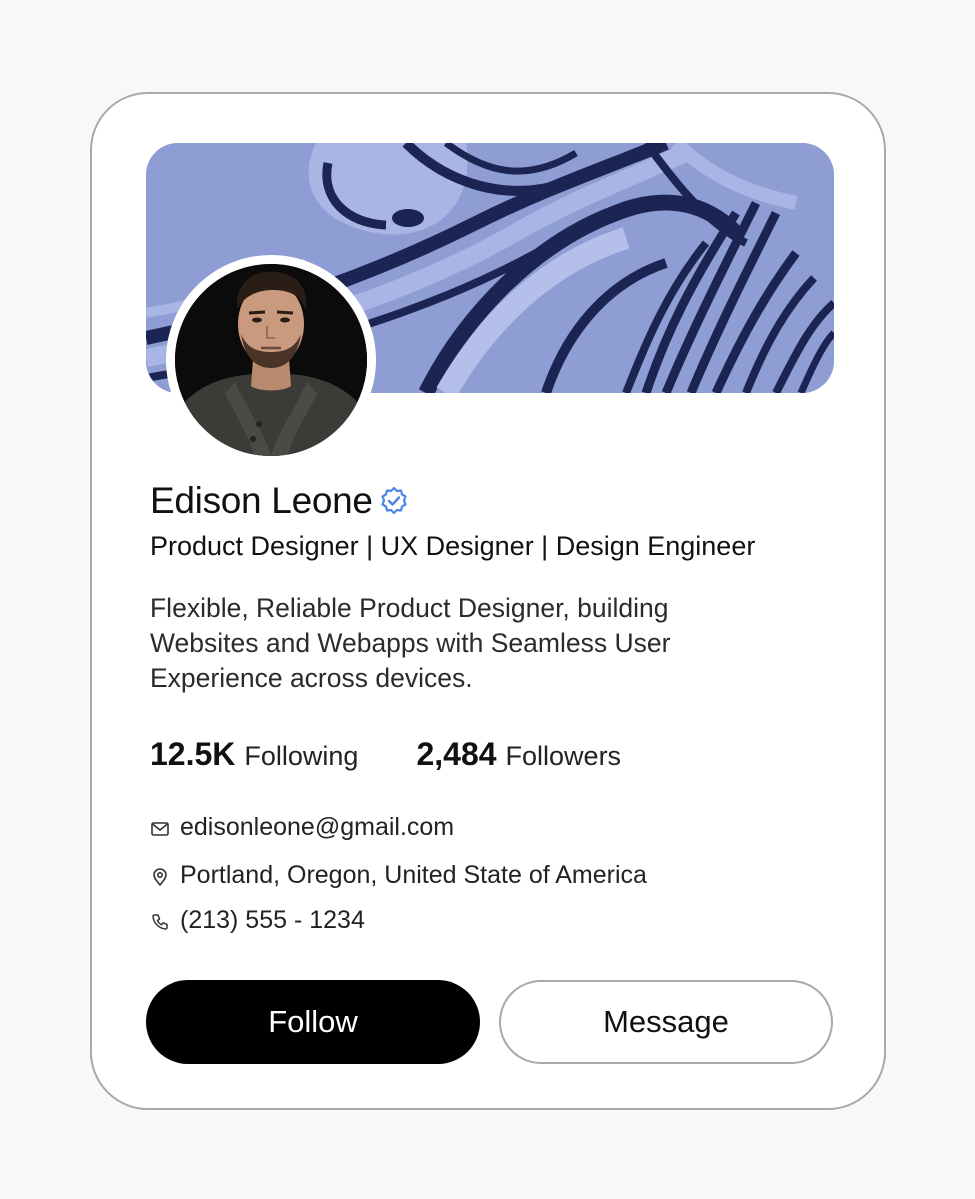 The height and width of the screenshot is (1199, 975). I want to click on email-row: edisonleone@gmail.com, so click(302, 827).